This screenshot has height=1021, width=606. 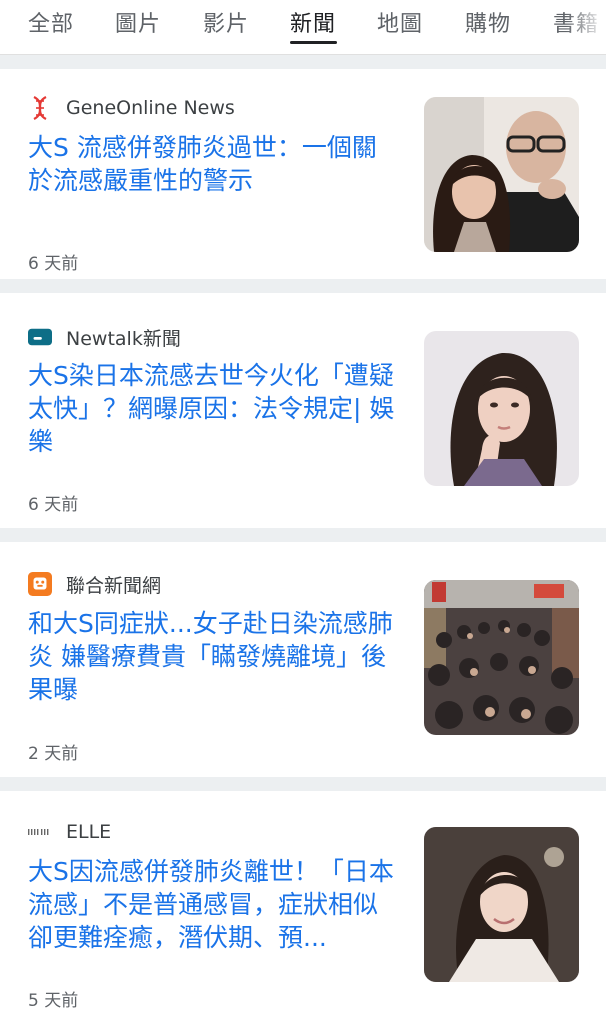 I want to click on source-name: GeneOnline News, so click(x=150, y=108).